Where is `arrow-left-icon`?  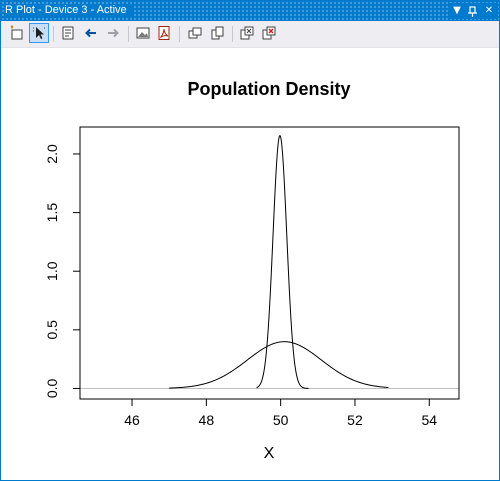
arrow-left-icon is located at coordinates (91, 33).